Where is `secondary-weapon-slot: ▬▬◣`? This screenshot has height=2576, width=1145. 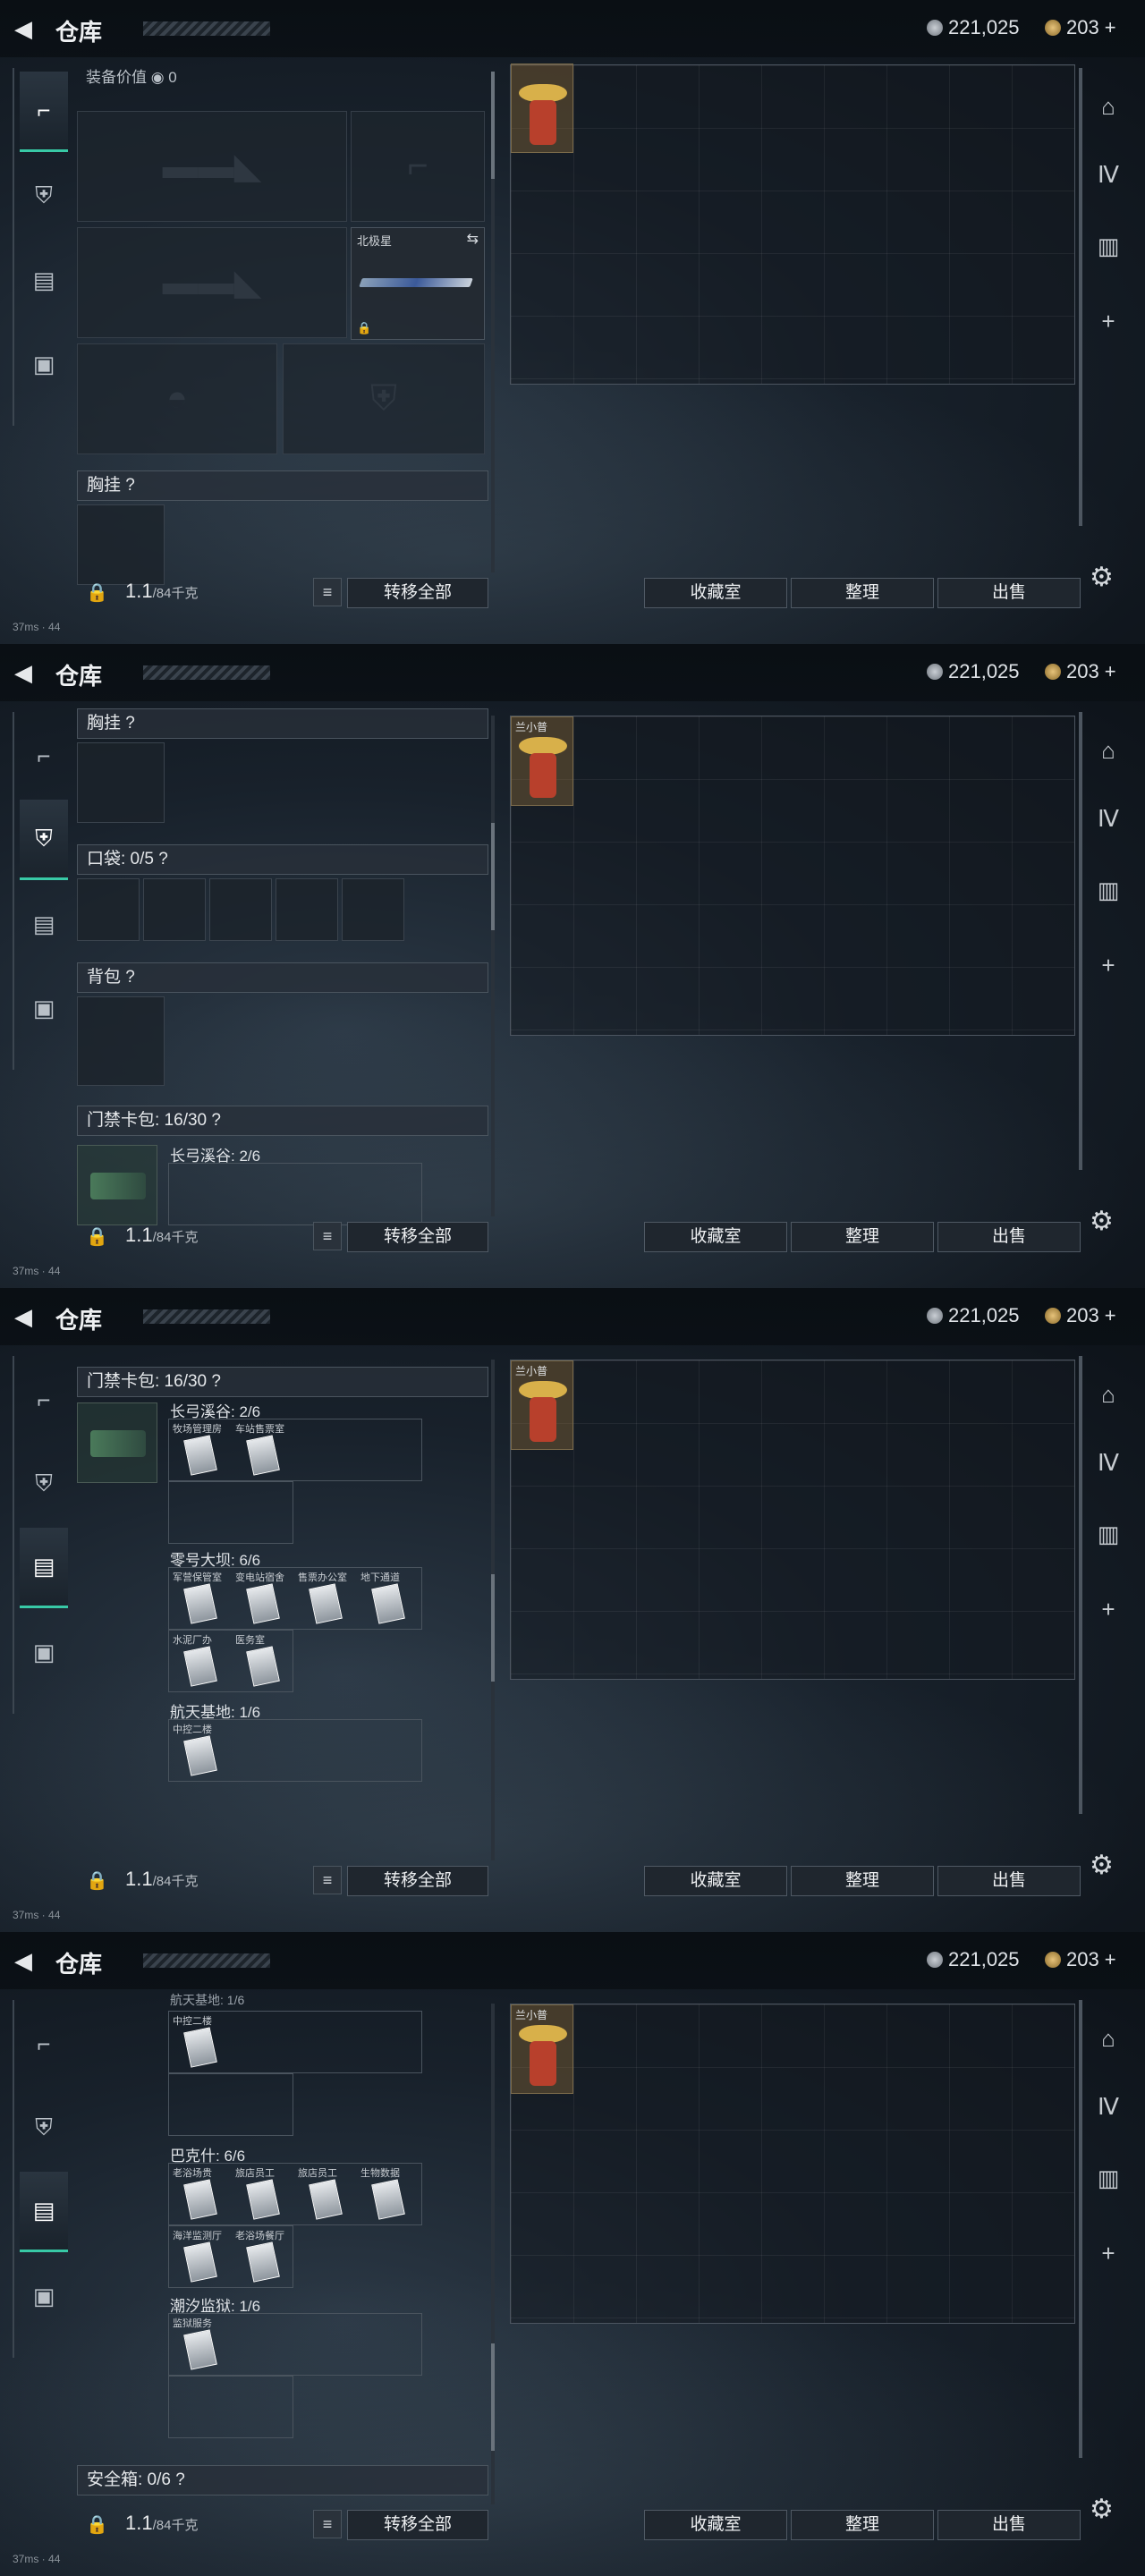 secondary-weapon-slot: ▬▬◣ is located at coordinates (212, 282).